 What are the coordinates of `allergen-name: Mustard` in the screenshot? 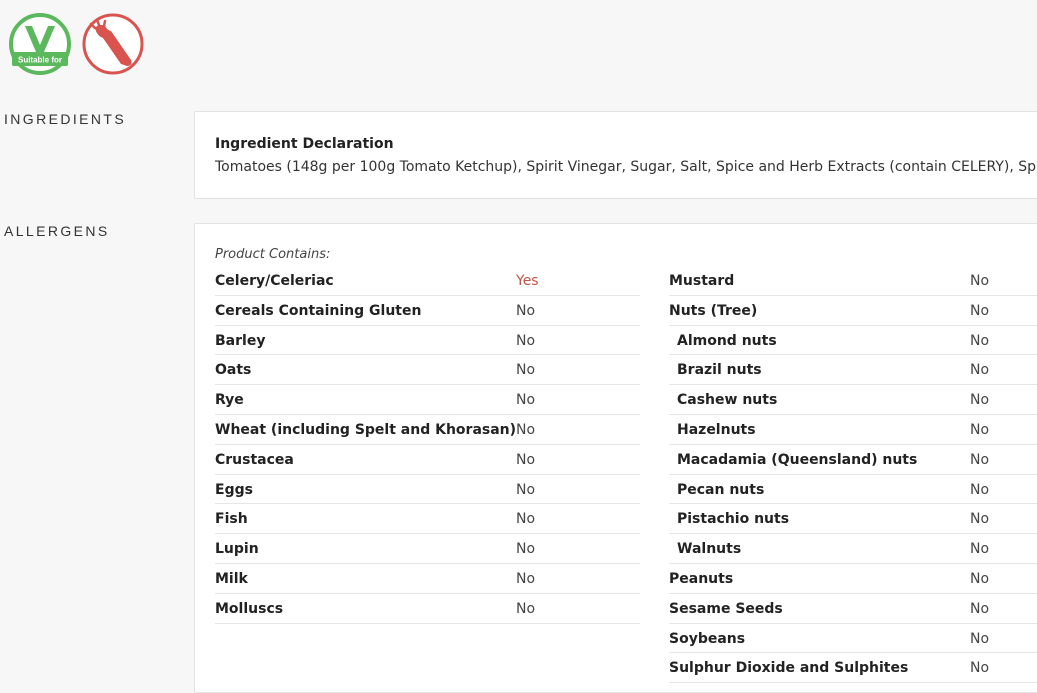 It's located at (702, 281).